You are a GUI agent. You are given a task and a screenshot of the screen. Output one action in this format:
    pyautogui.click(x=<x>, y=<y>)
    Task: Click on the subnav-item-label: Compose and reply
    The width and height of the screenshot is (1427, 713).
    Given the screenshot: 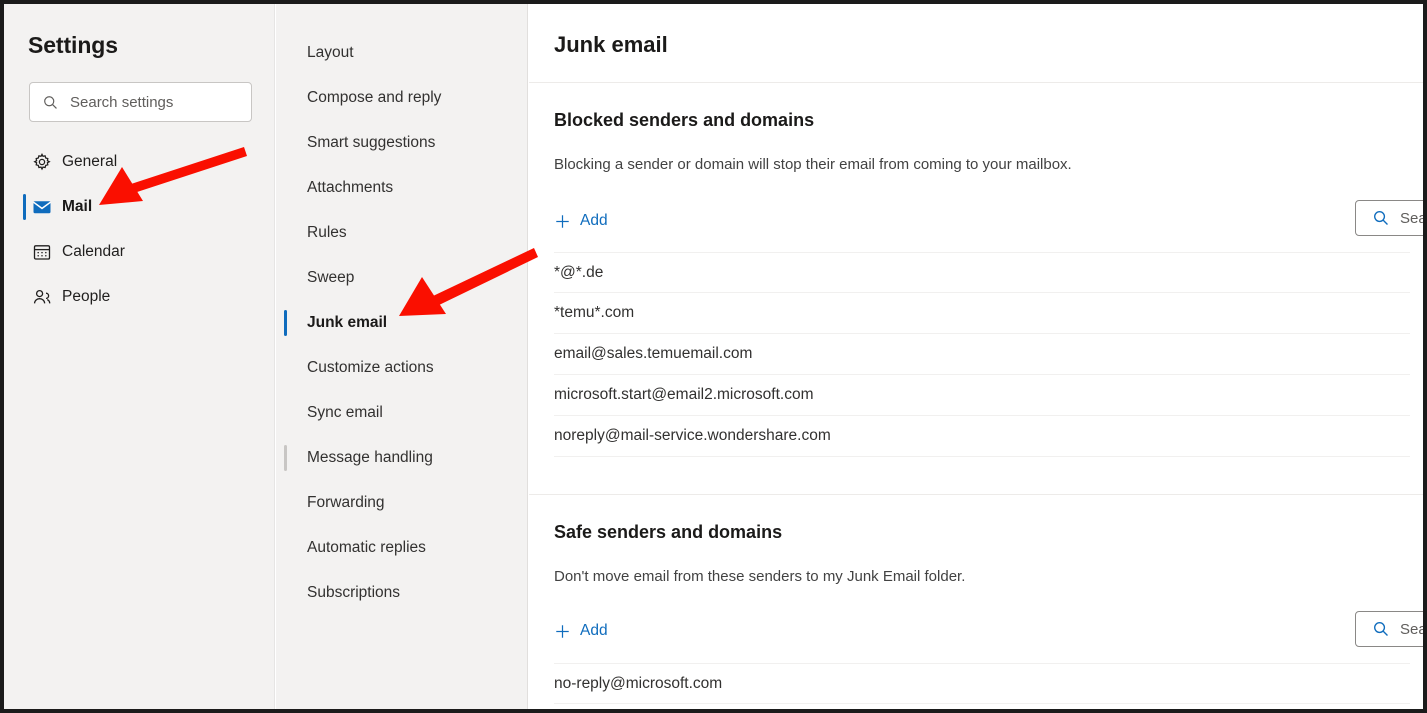 What is the action you would take?
    pyautogui.click(x=374, y=97)
    